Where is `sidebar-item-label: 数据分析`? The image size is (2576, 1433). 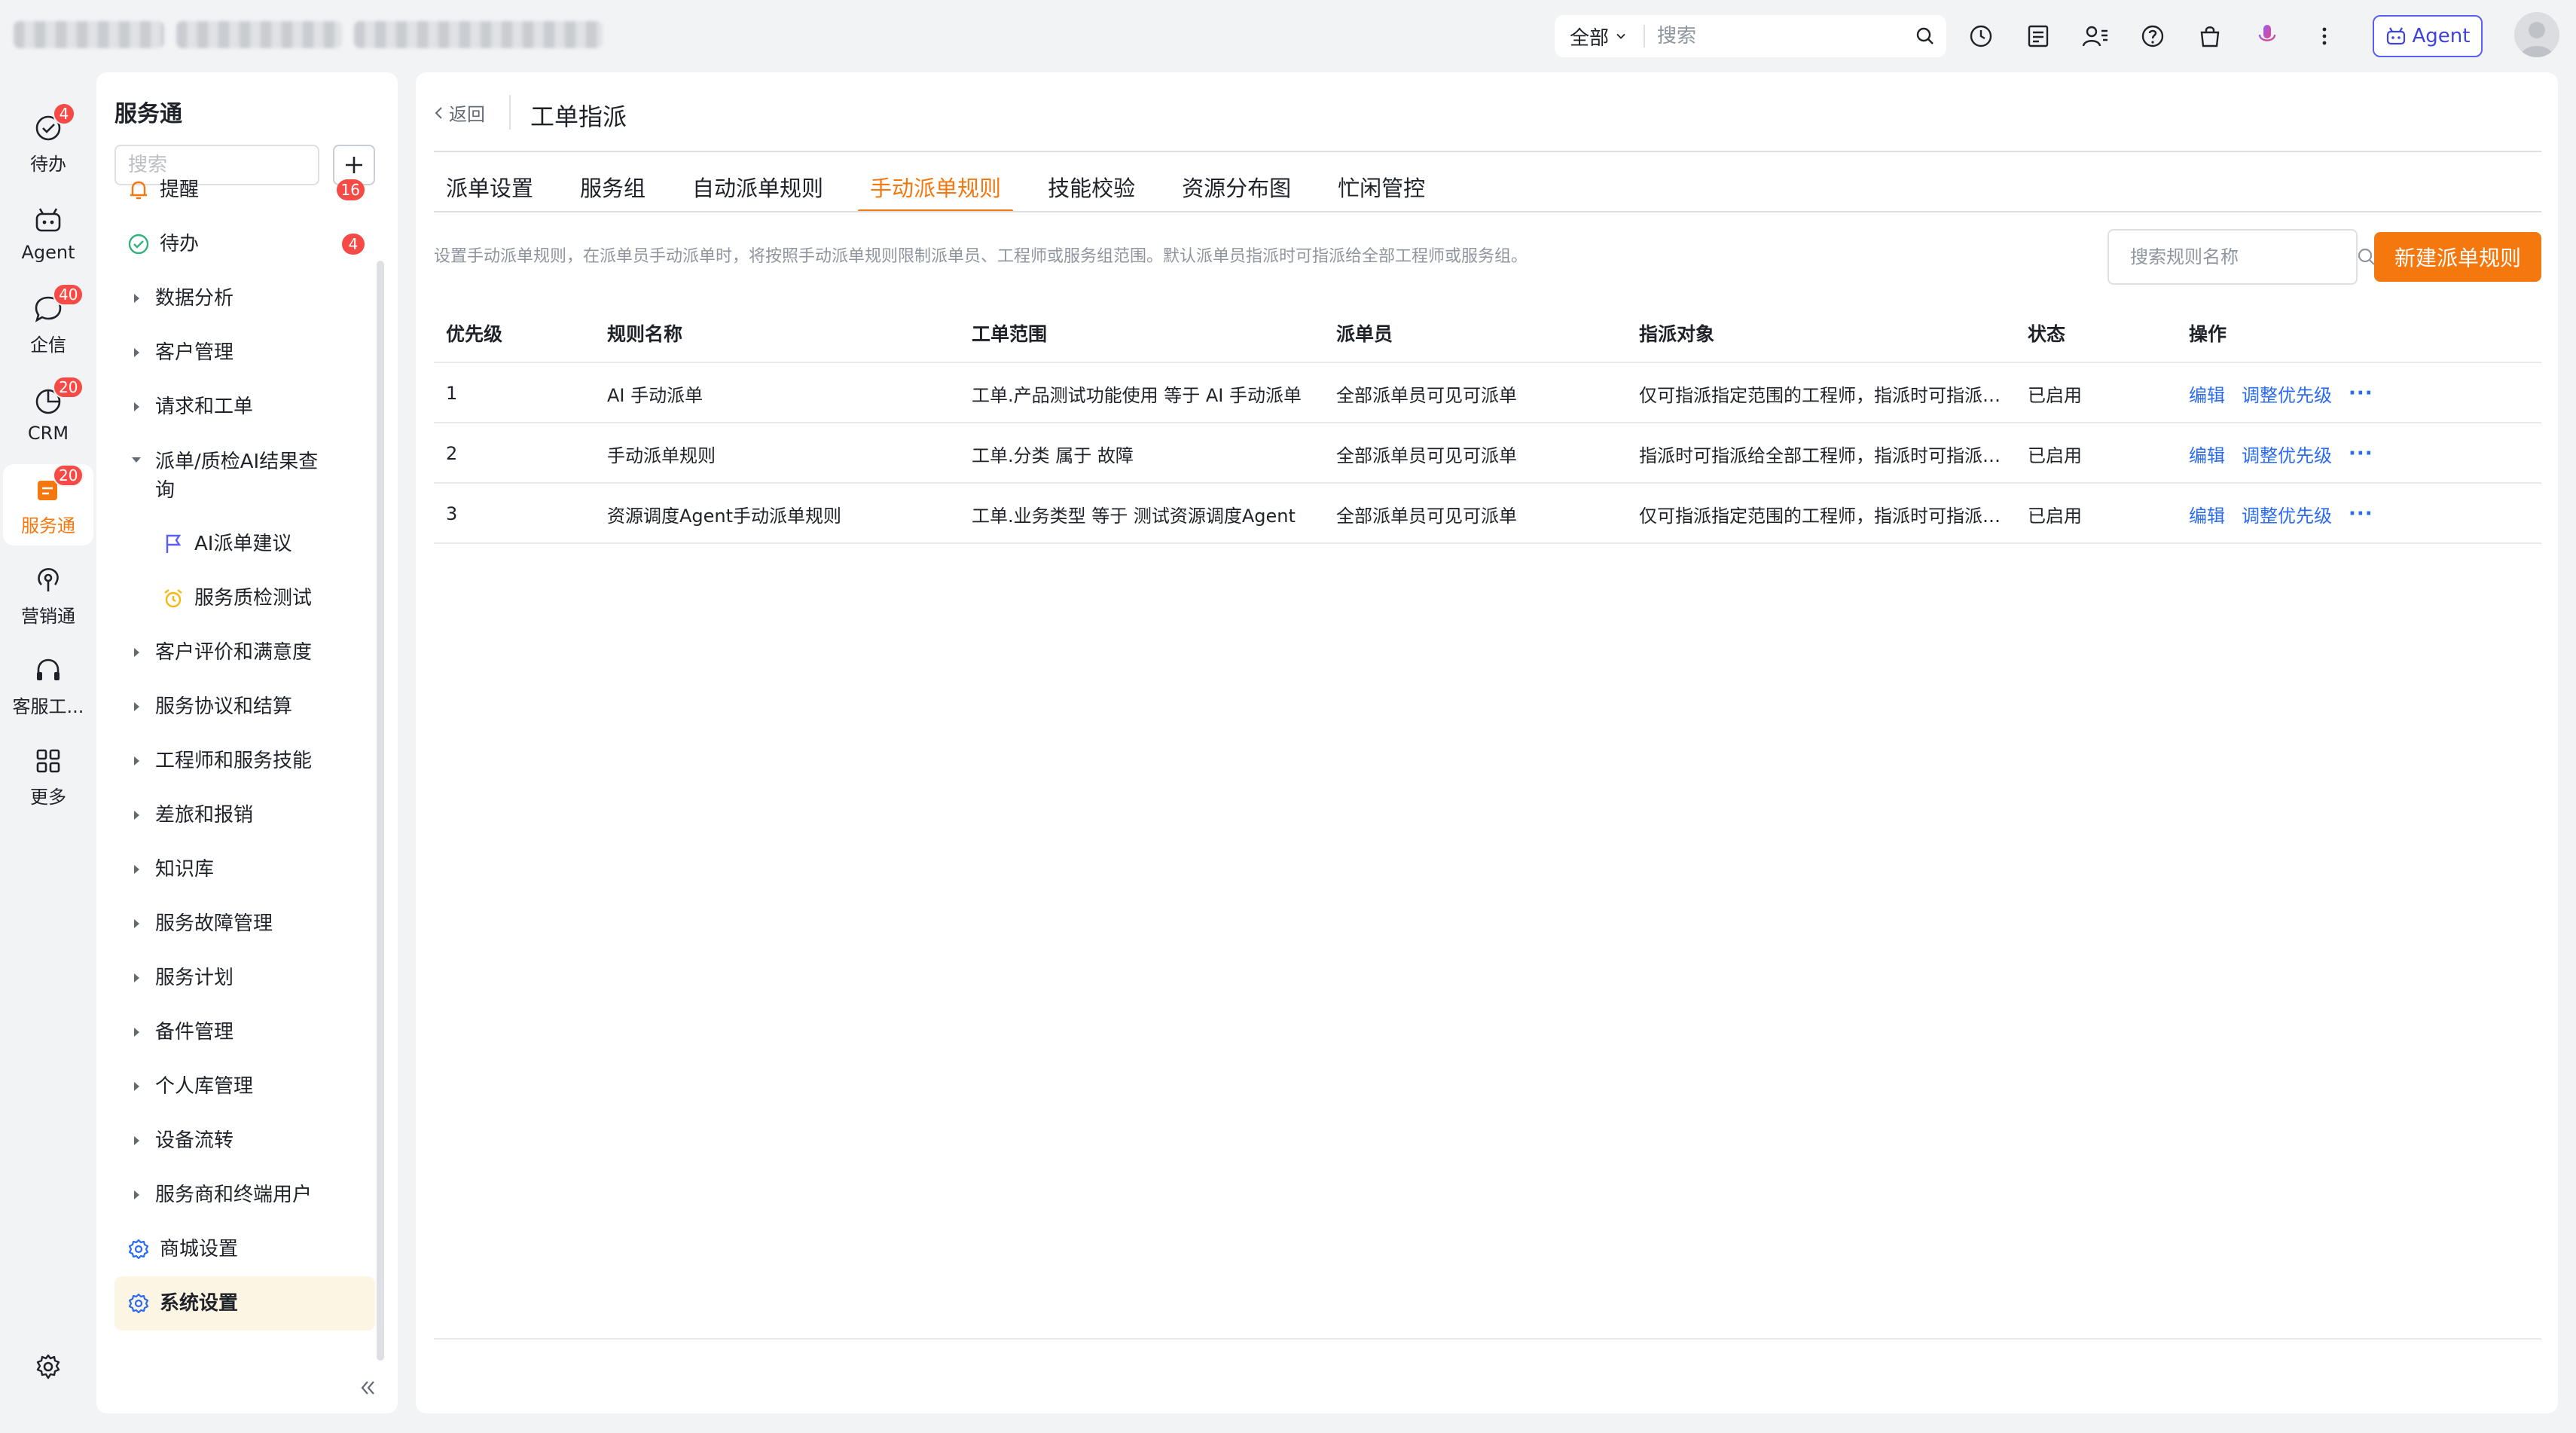 sidebar-item-label: 数据分析 is located at coordinates (195, 298).